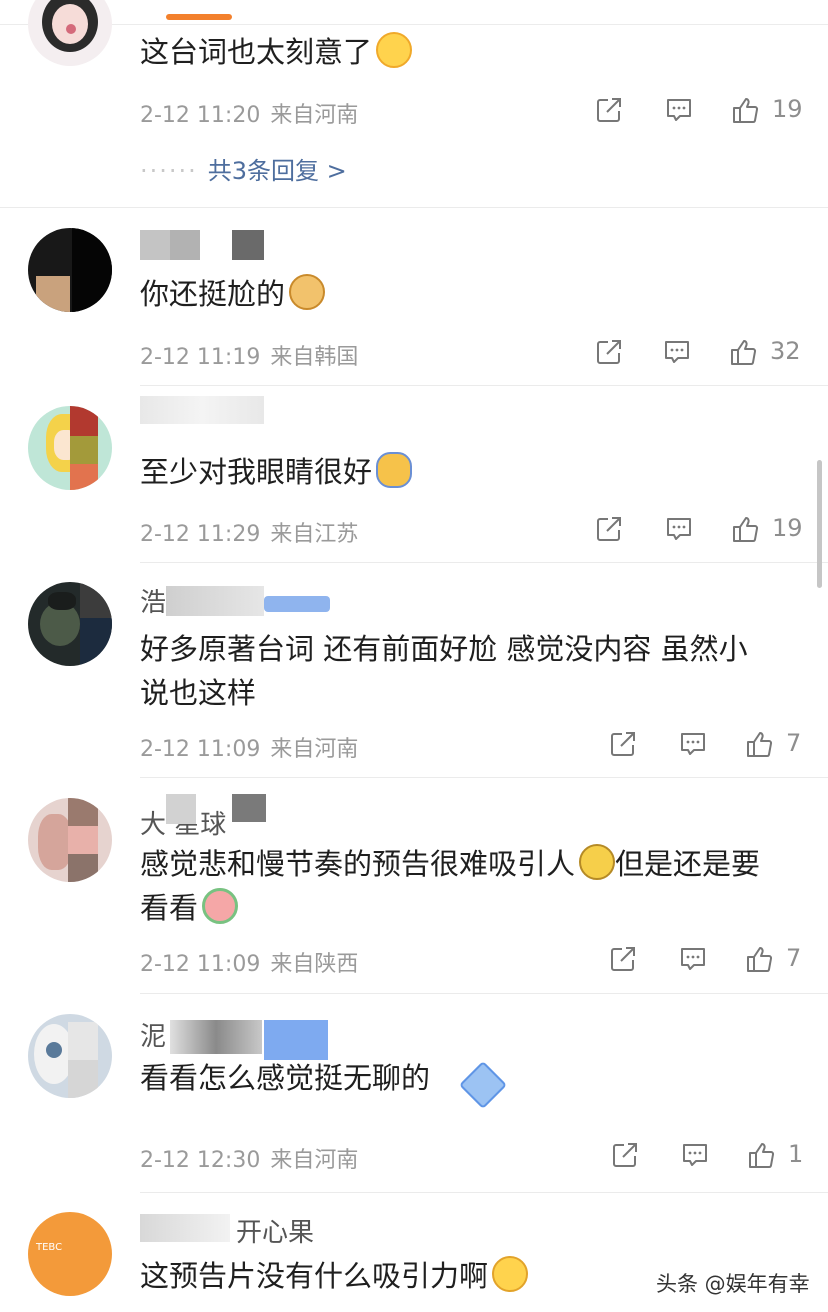 This screenshot has width=828, height=1312. What do you see at coordinates (169, 171) in the screenshot?
I see `reply-dots: ······` at bounding box center [169, 171].